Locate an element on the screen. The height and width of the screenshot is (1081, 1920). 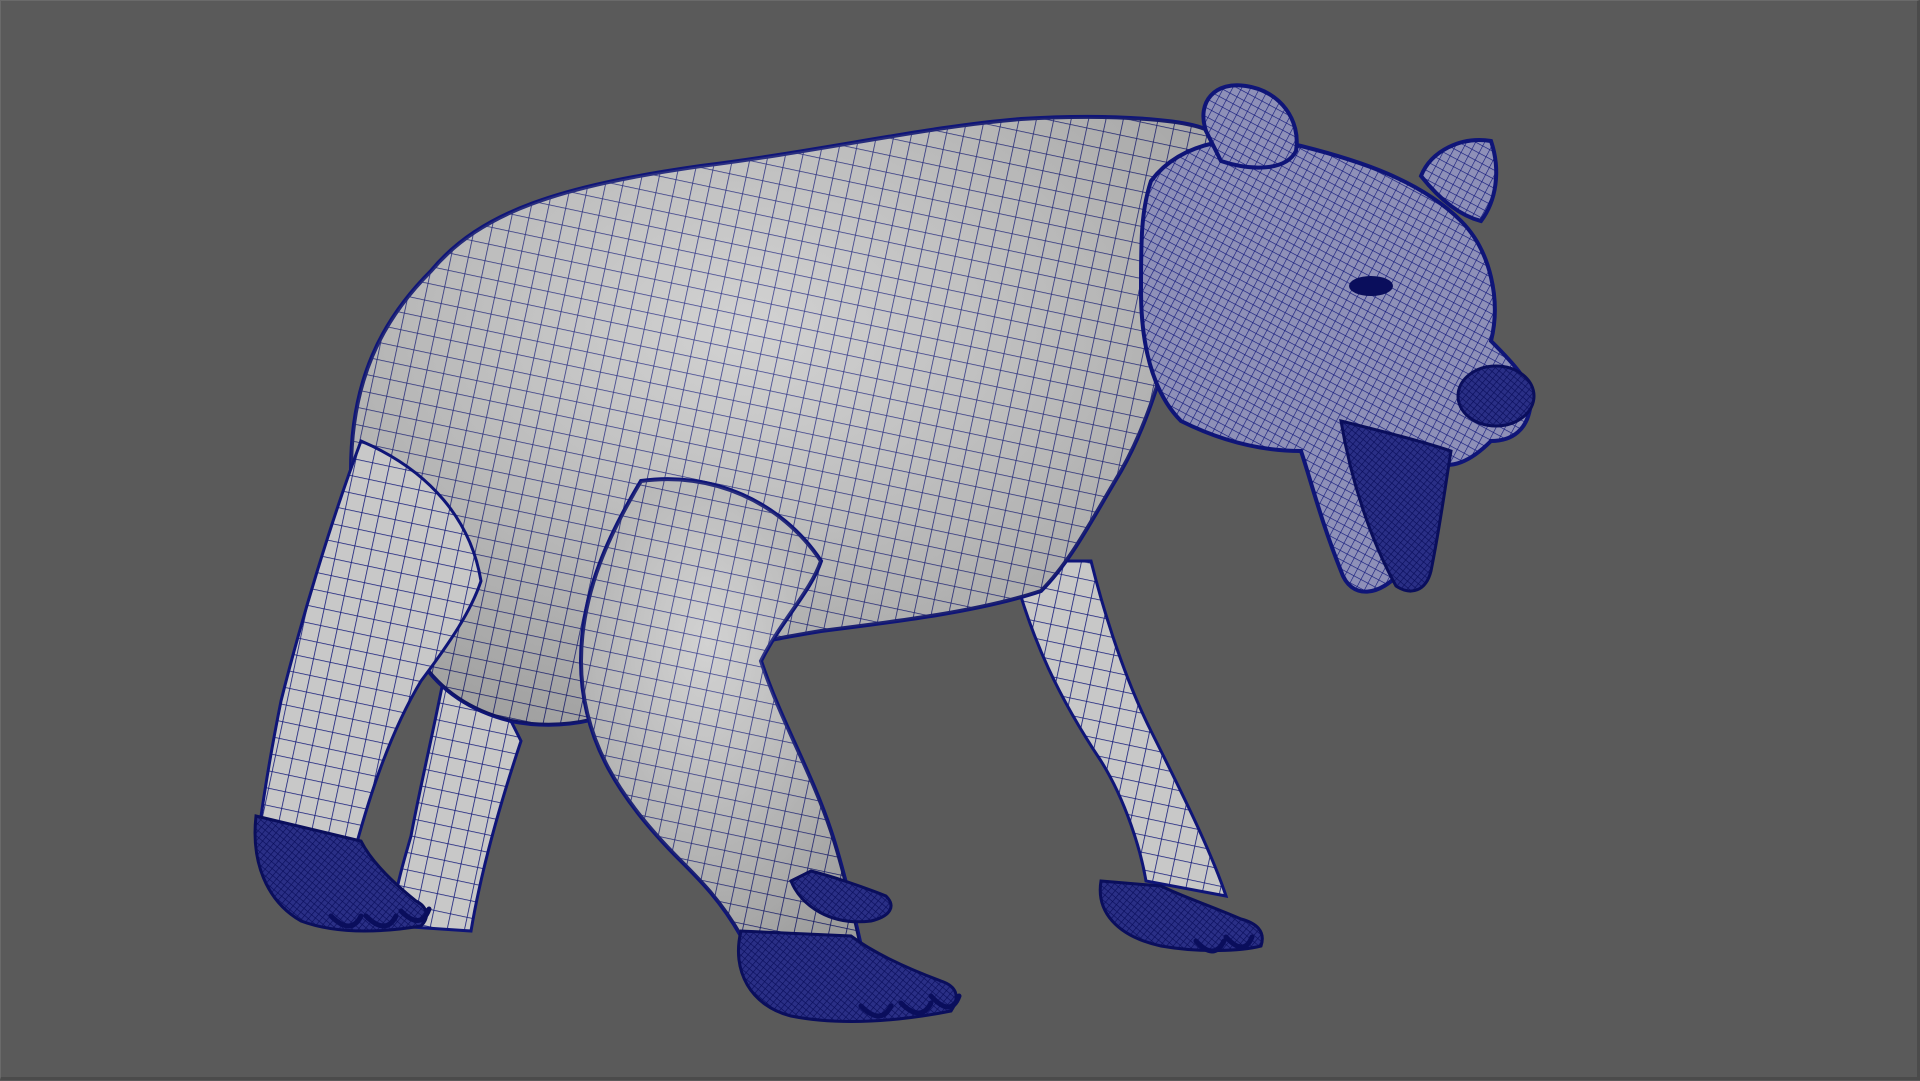
paw-front-near is located at coordinates (847, 976).